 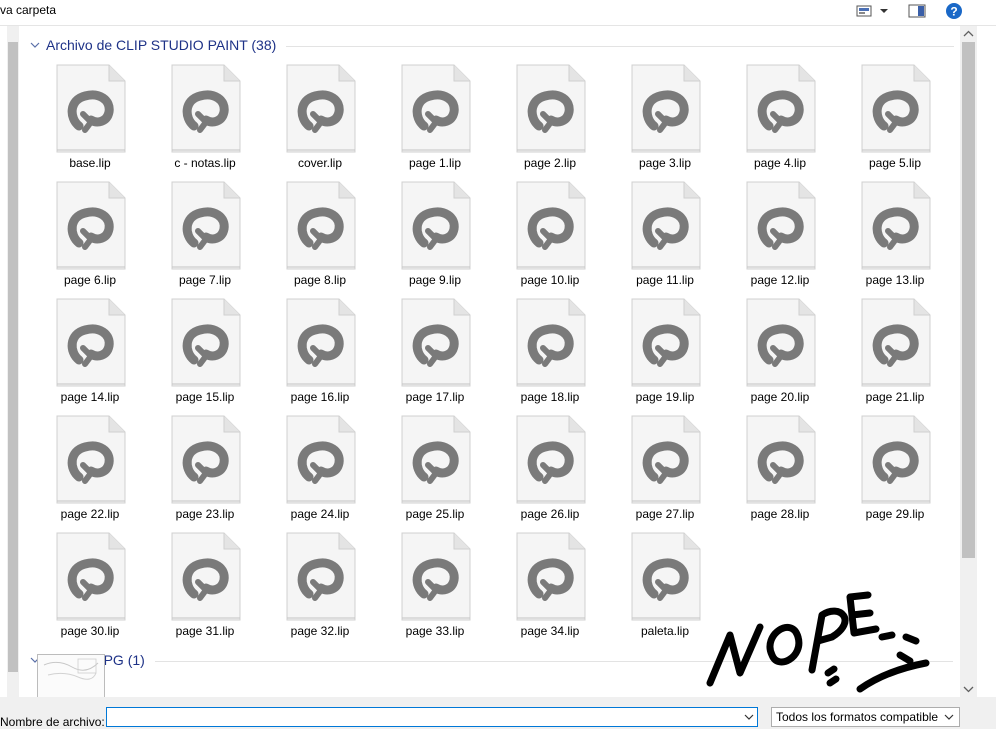 What do you see at coordinates (665, 163) in the screenshot?
I see `file-name: page 3.lip` at bounding box center [665, 163].